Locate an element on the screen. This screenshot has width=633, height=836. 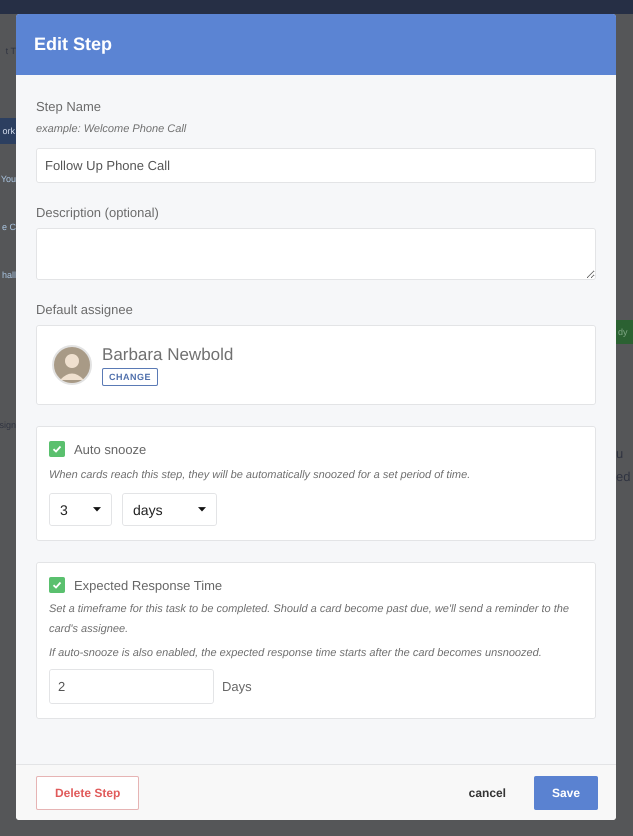
change-button: CHANGE is located at coordinates (130, 377).